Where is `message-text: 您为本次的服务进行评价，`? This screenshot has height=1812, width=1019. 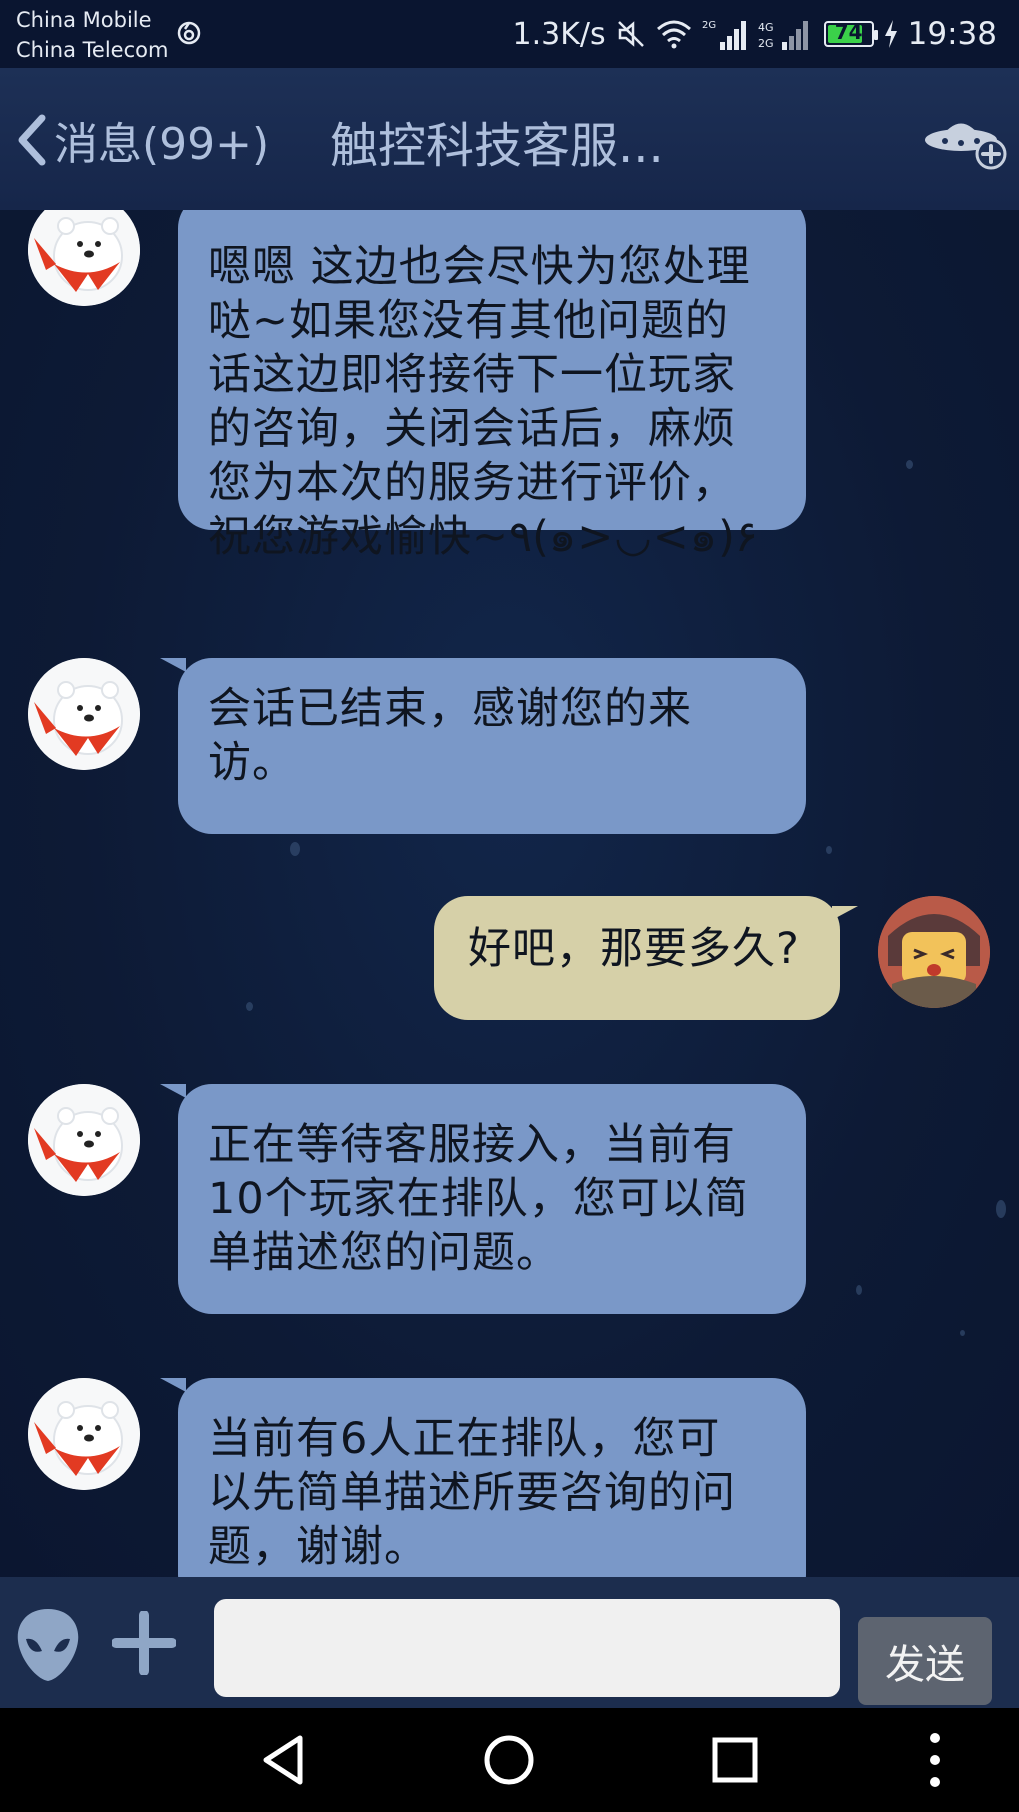 message-text: 您为本次的服务进行评价， is located at coordinates (472, 483).